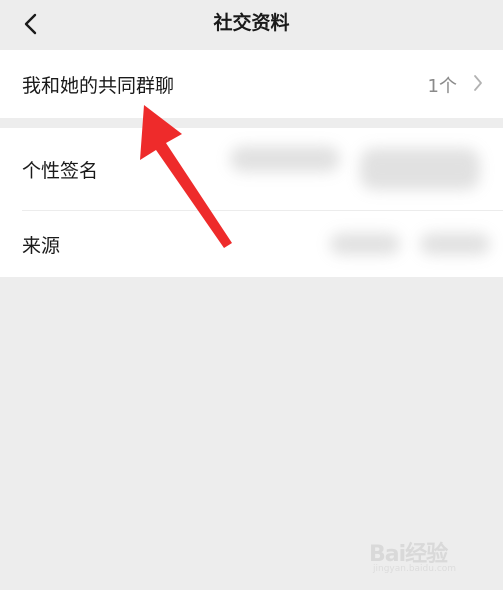  What do you see at coordinates (285, 159) in the screenshot?
I see `signature-blurred-value` at bounding box center [285, 159].